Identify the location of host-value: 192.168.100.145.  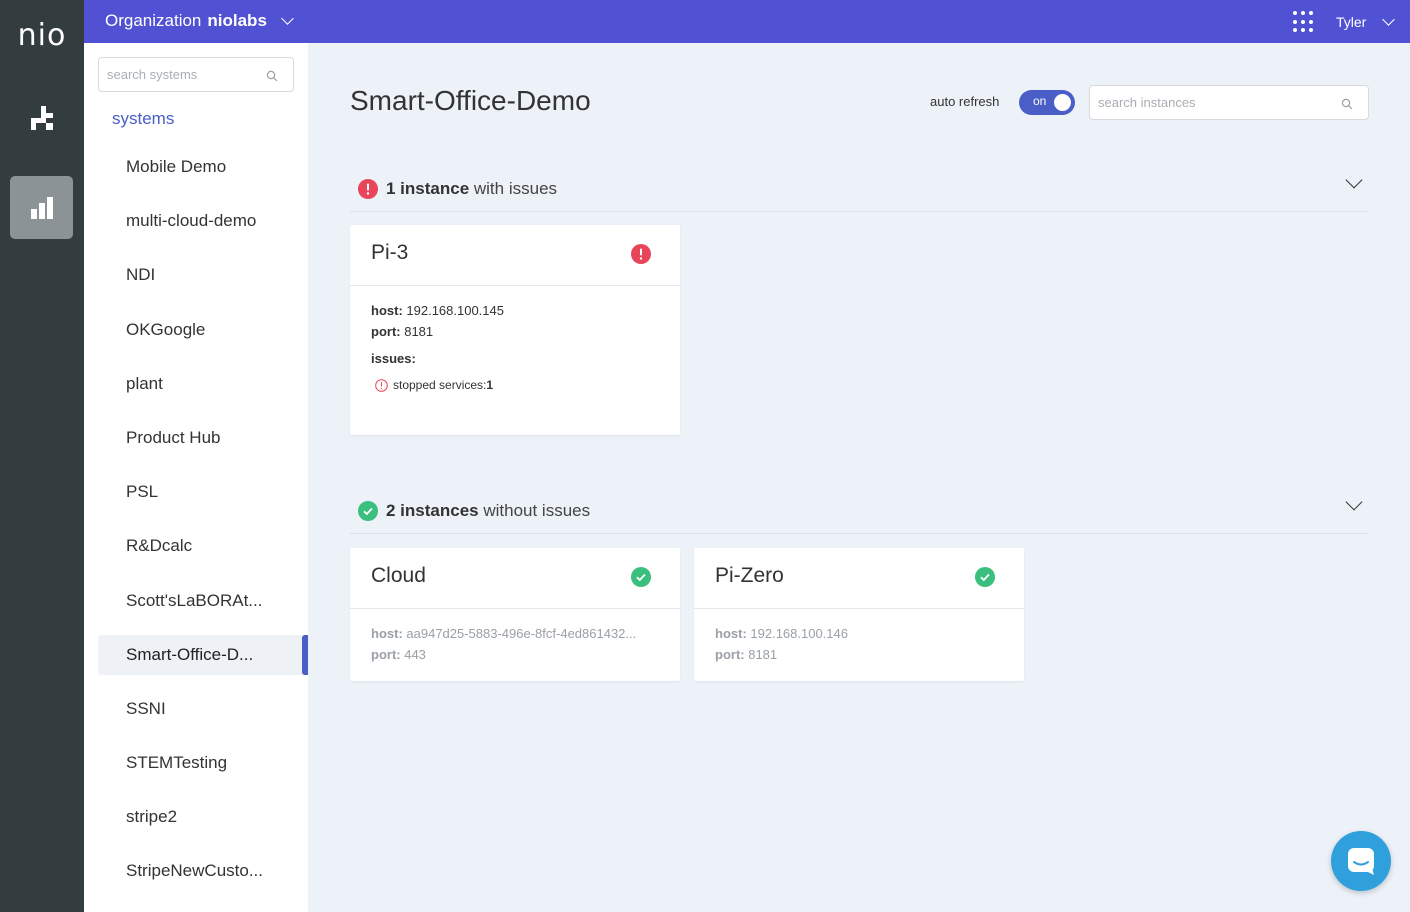
(453, 310).